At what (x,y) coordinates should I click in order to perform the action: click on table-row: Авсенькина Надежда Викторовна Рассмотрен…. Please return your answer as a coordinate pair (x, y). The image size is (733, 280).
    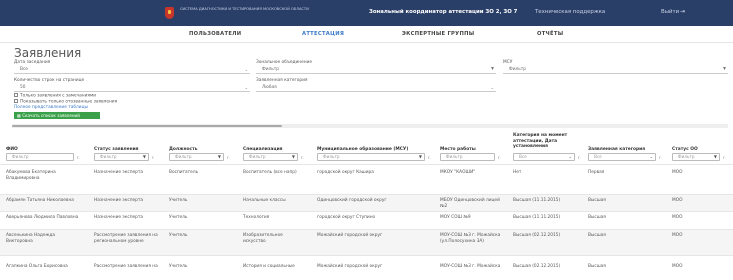
    Looking at the image, I should click on (366, 242).